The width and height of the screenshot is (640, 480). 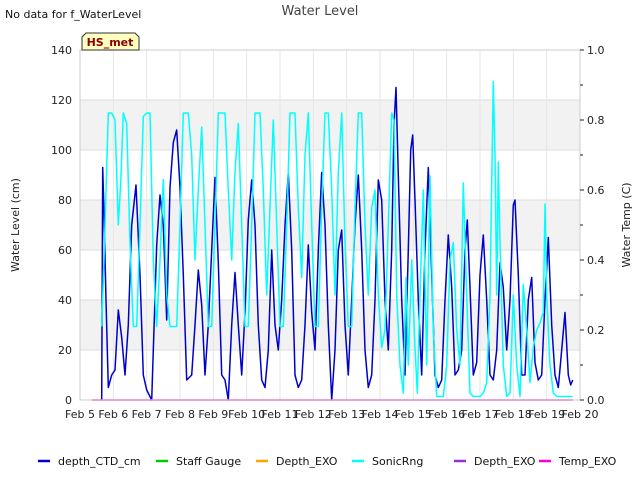 I want to click on y-tick-label-right: 0.2, so click(x=596, y=330).